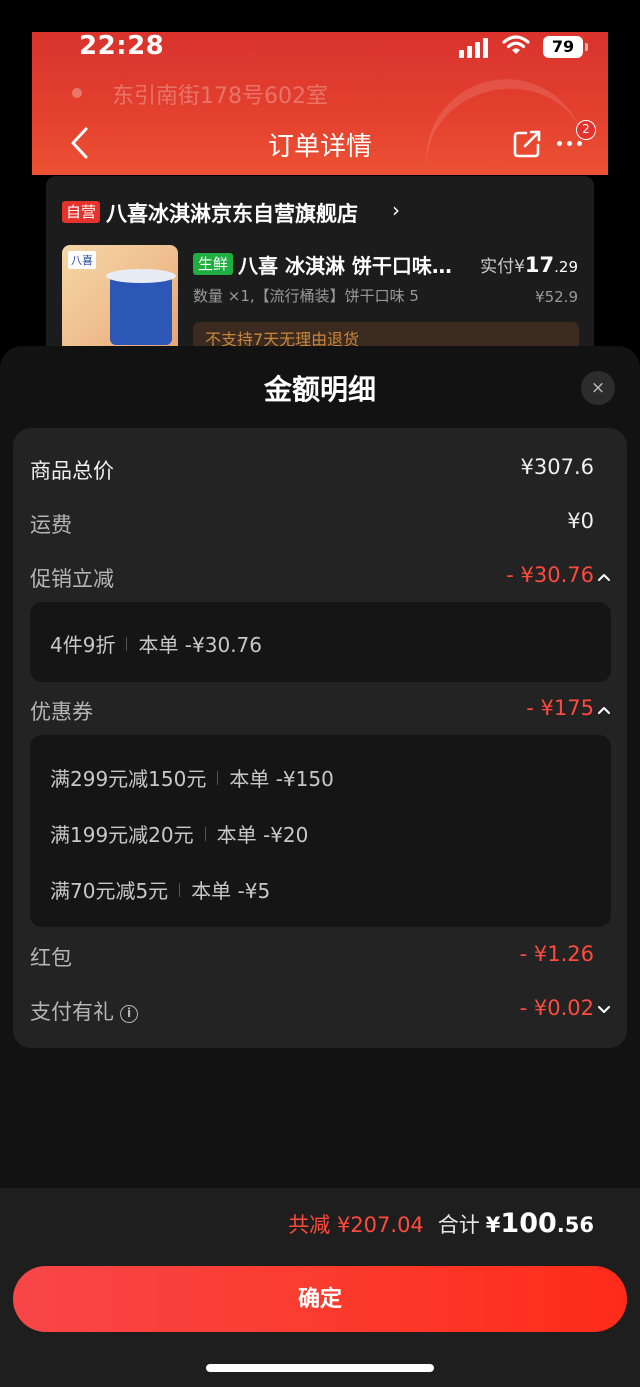 This screenshot has width=640, height=1387. I want to click on total-amount-dec: .56, so click(575, 1225).